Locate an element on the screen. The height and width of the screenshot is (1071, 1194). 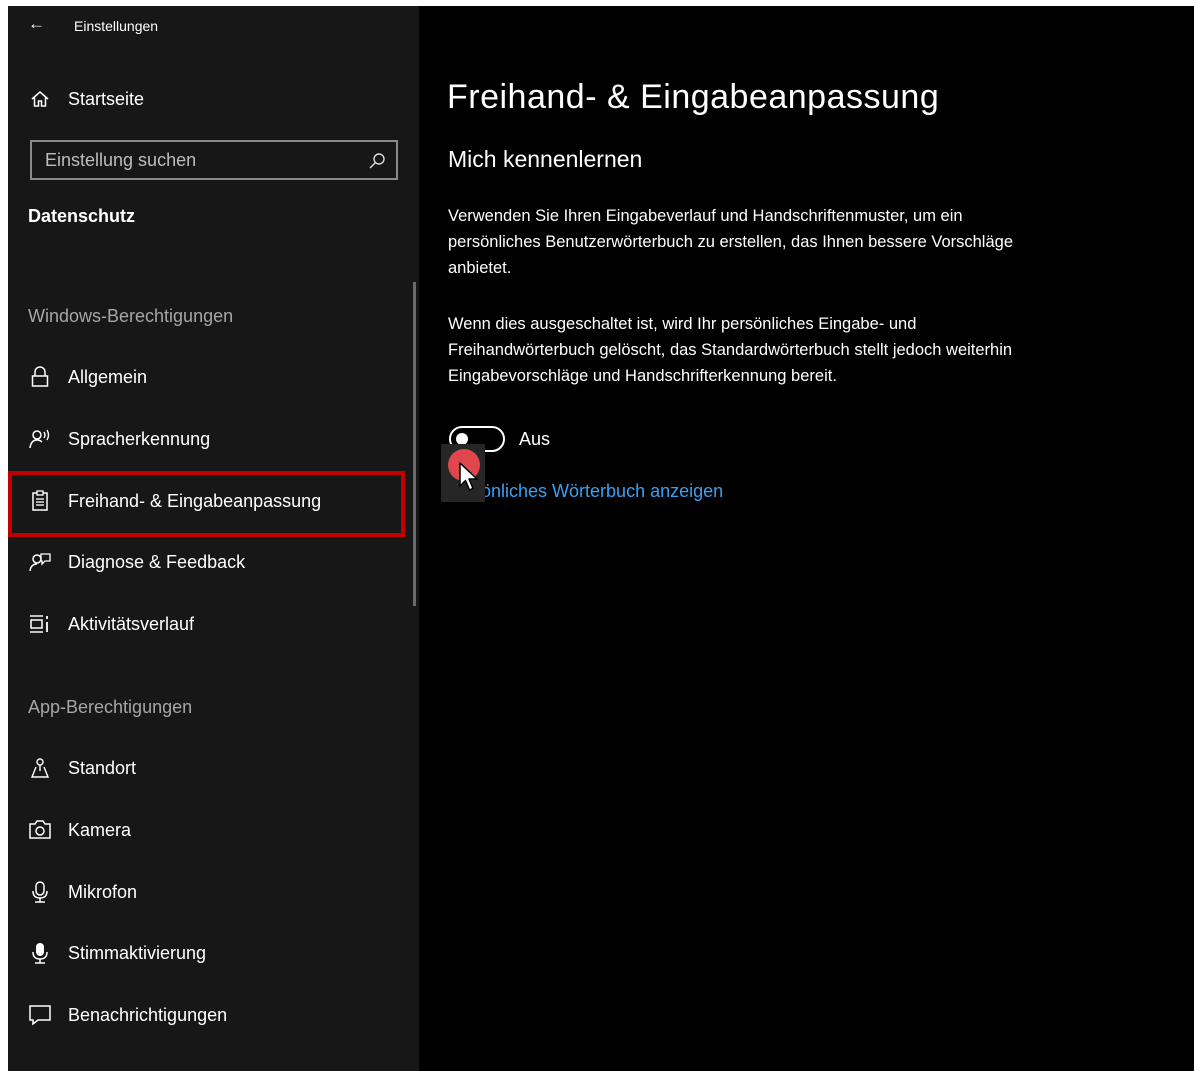
location-icon is located at coordinates (40, 768).